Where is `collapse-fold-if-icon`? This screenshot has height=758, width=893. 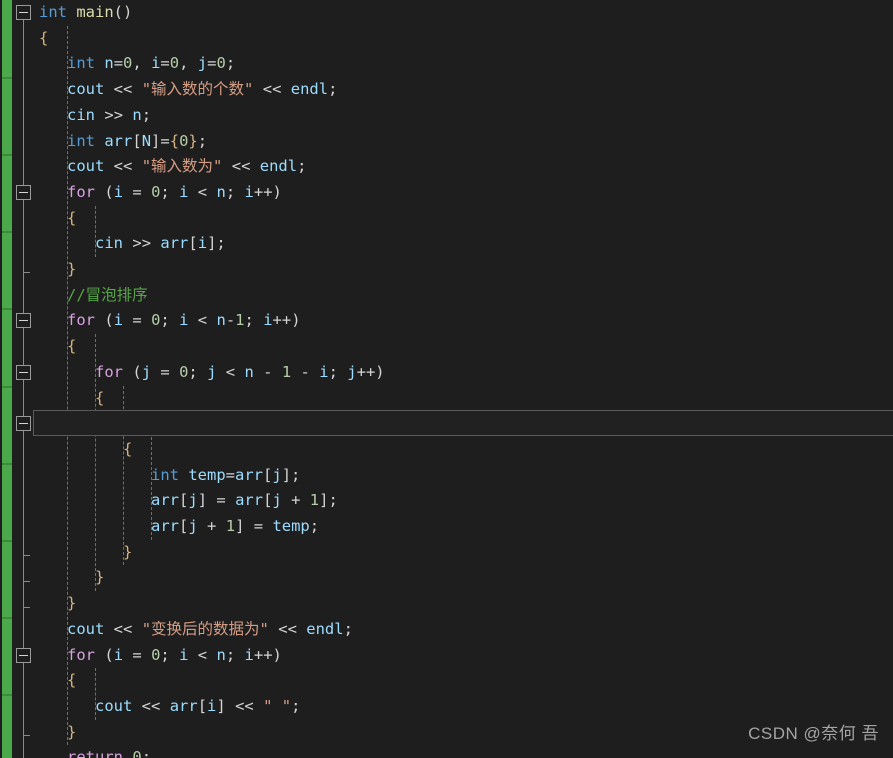
collapse-fold-if-icon is located at coordinates (23, 424).